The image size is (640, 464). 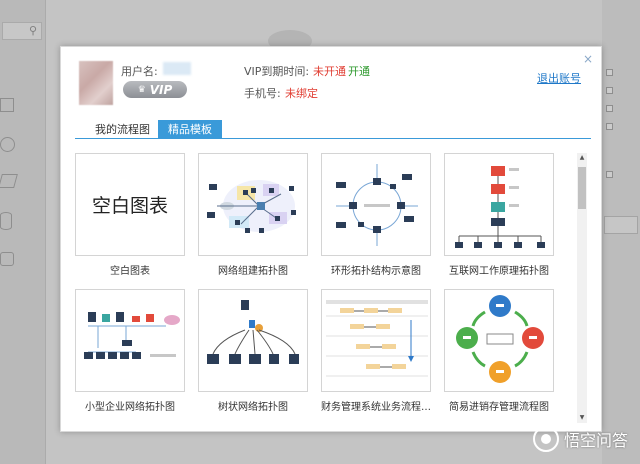 What do you see at coordinates (333, 129) in the screenshot?
I see `dialog-tabs: 我的流程图 精品模板` at bounding box center [333, 129].